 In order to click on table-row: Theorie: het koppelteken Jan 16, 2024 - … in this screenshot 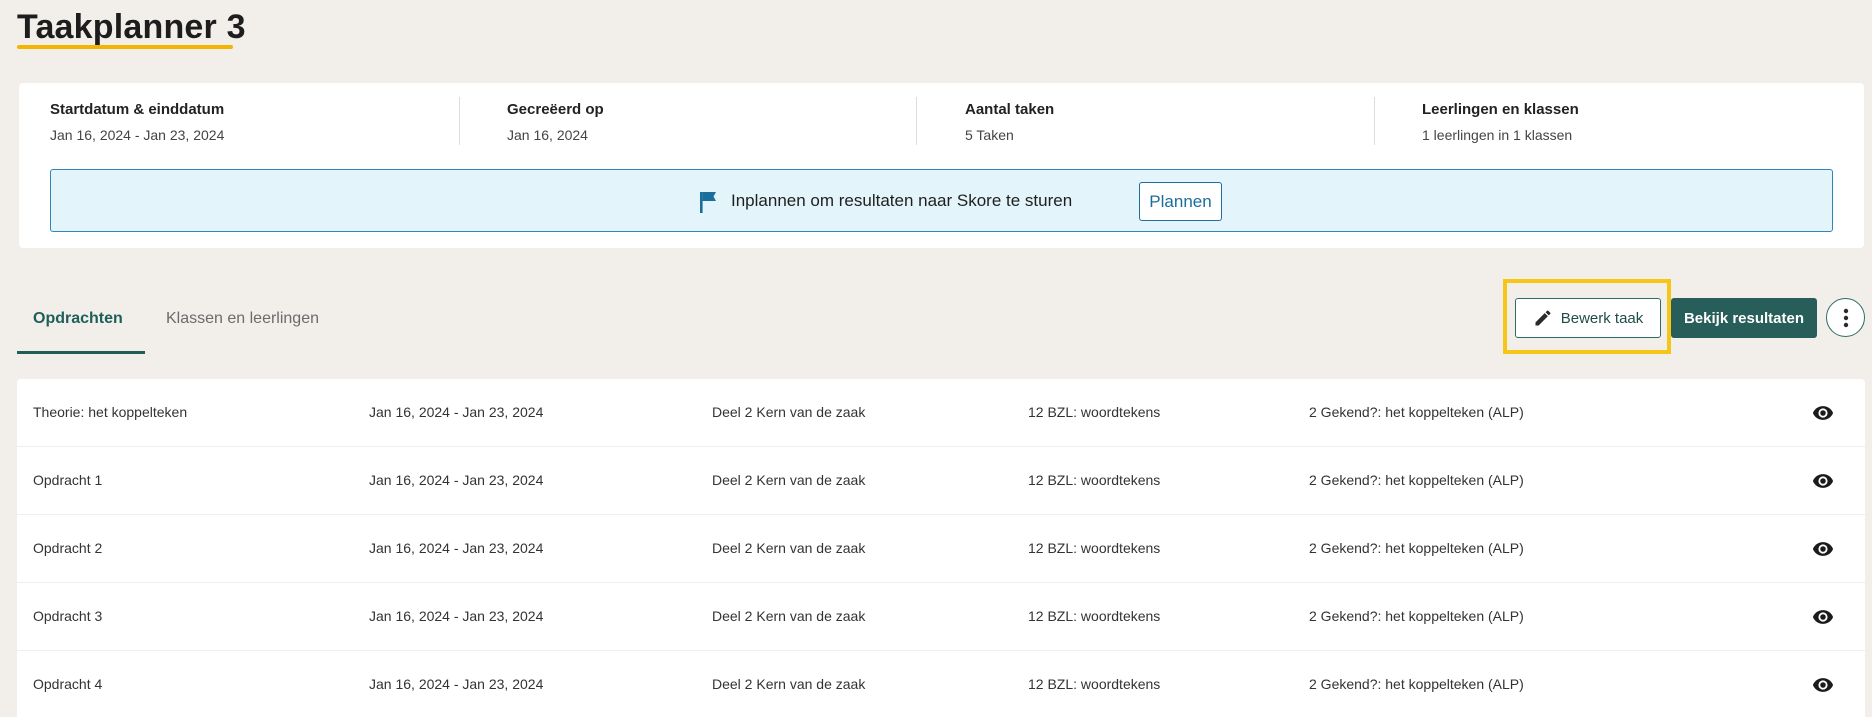, I will do `click(941, 413)`.